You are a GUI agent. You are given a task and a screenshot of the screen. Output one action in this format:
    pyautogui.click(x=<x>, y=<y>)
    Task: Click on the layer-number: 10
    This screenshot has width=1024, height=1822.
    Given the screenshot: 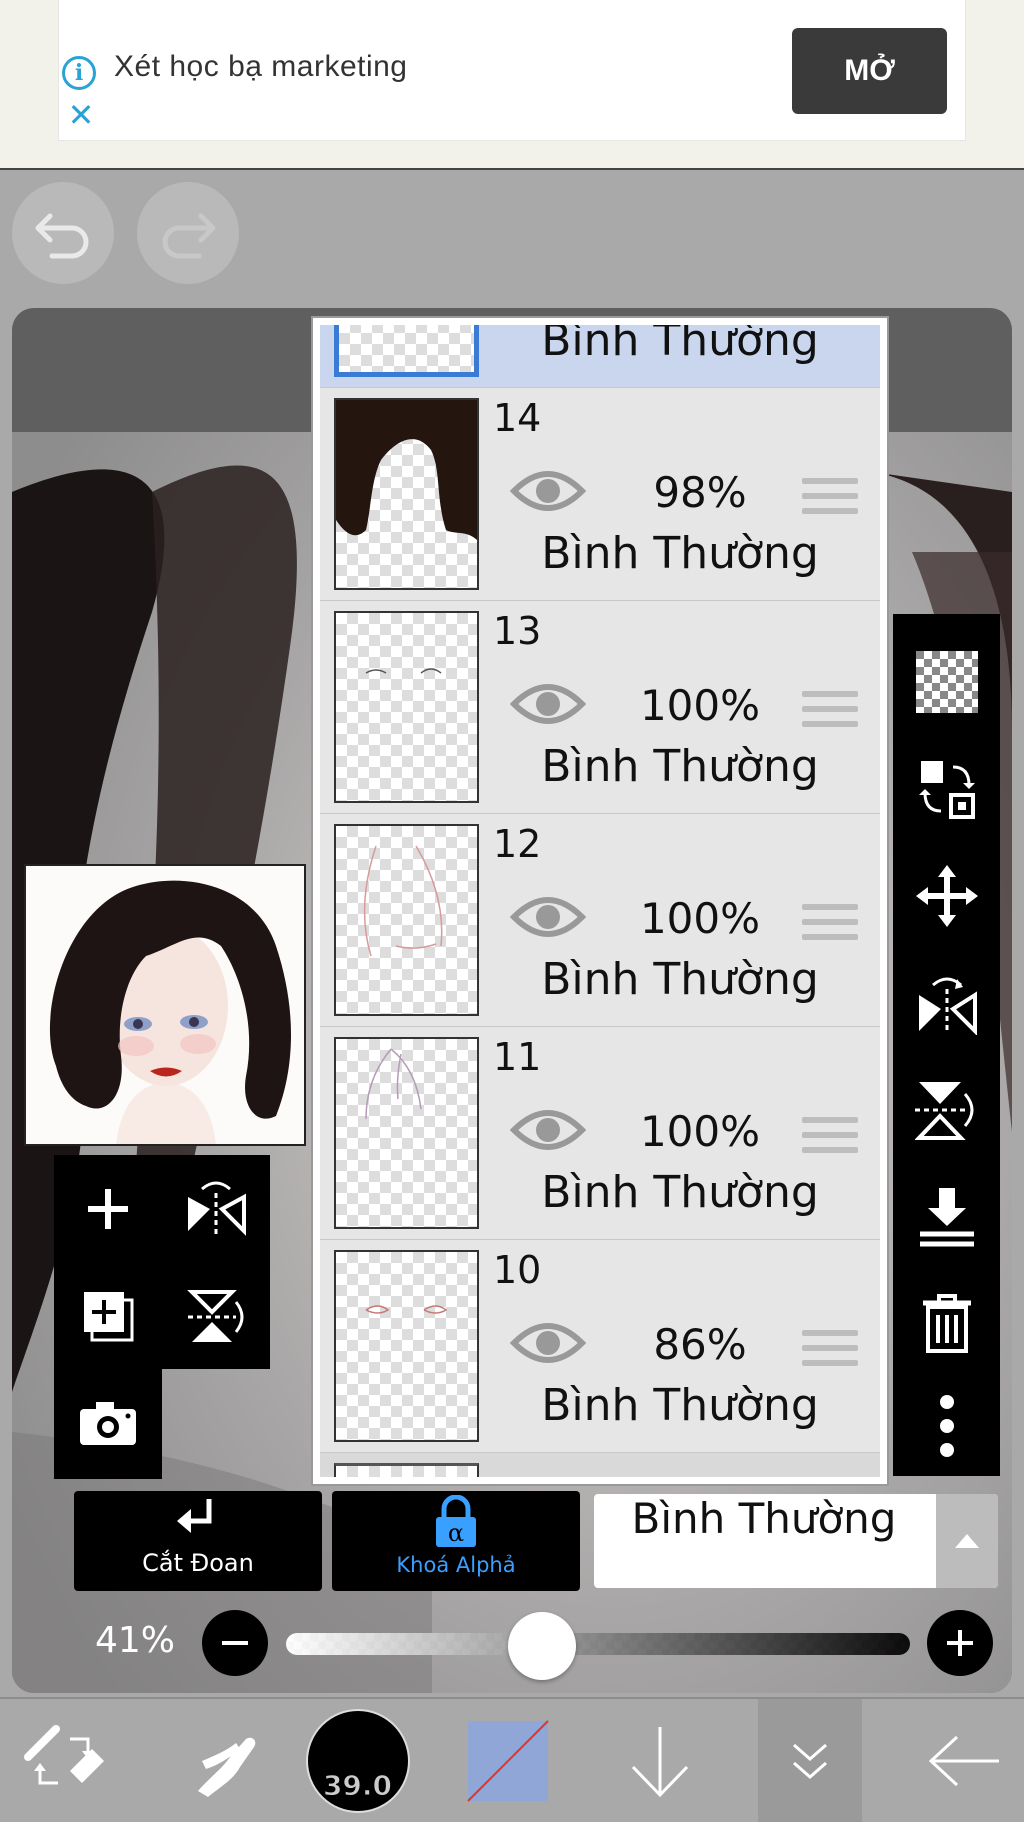 What is the action you would take?
    pyautogui.click(x=517, y=1270)
    